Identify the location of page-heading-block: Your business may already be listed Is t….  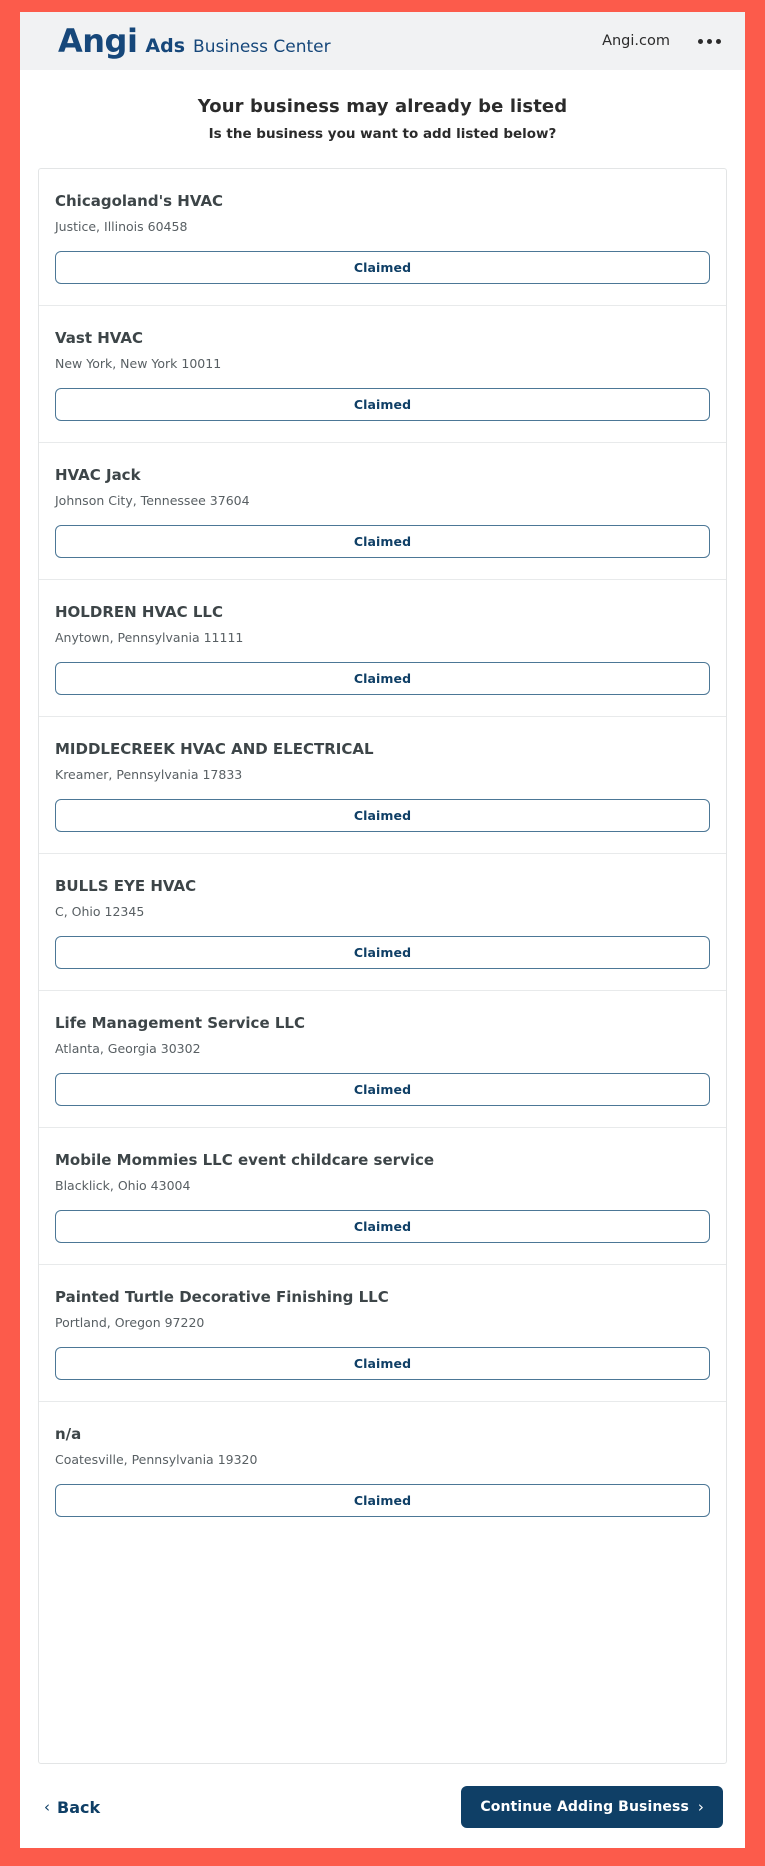
(382, 114).